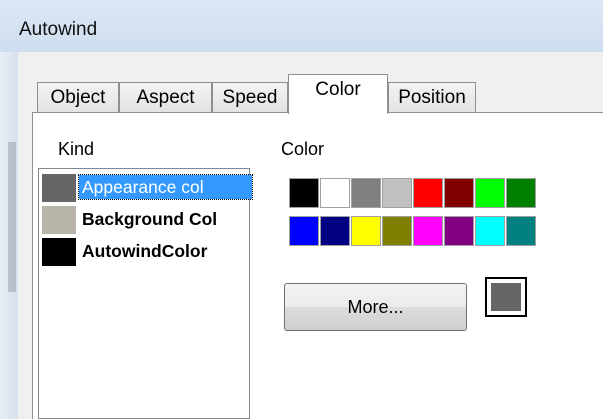 The height and width of the screenshot is (419, 603). I want to click on tab-aspect: Aspect, so click(165, 97).